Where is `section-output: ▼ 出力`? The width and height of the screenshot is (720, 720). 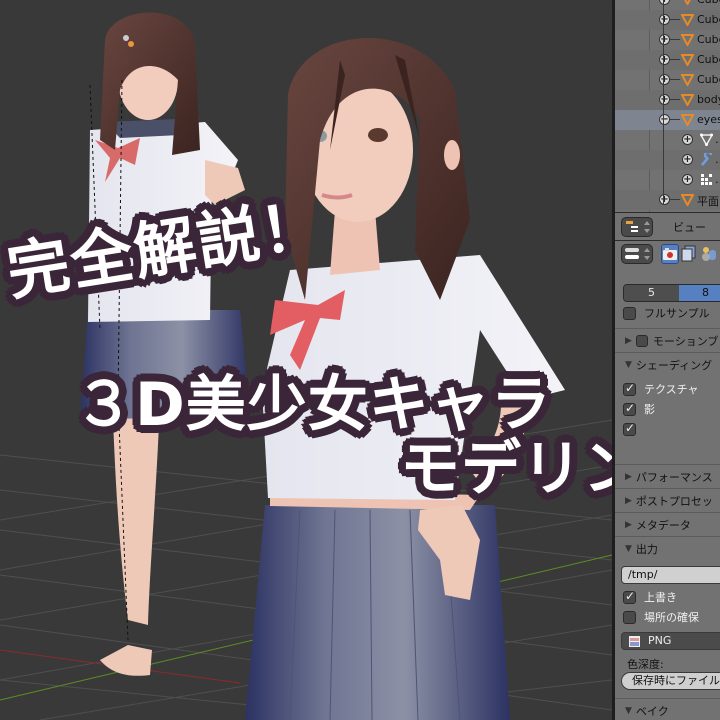
section-output: ▼ 出力 is located at coordinates (667, 548).